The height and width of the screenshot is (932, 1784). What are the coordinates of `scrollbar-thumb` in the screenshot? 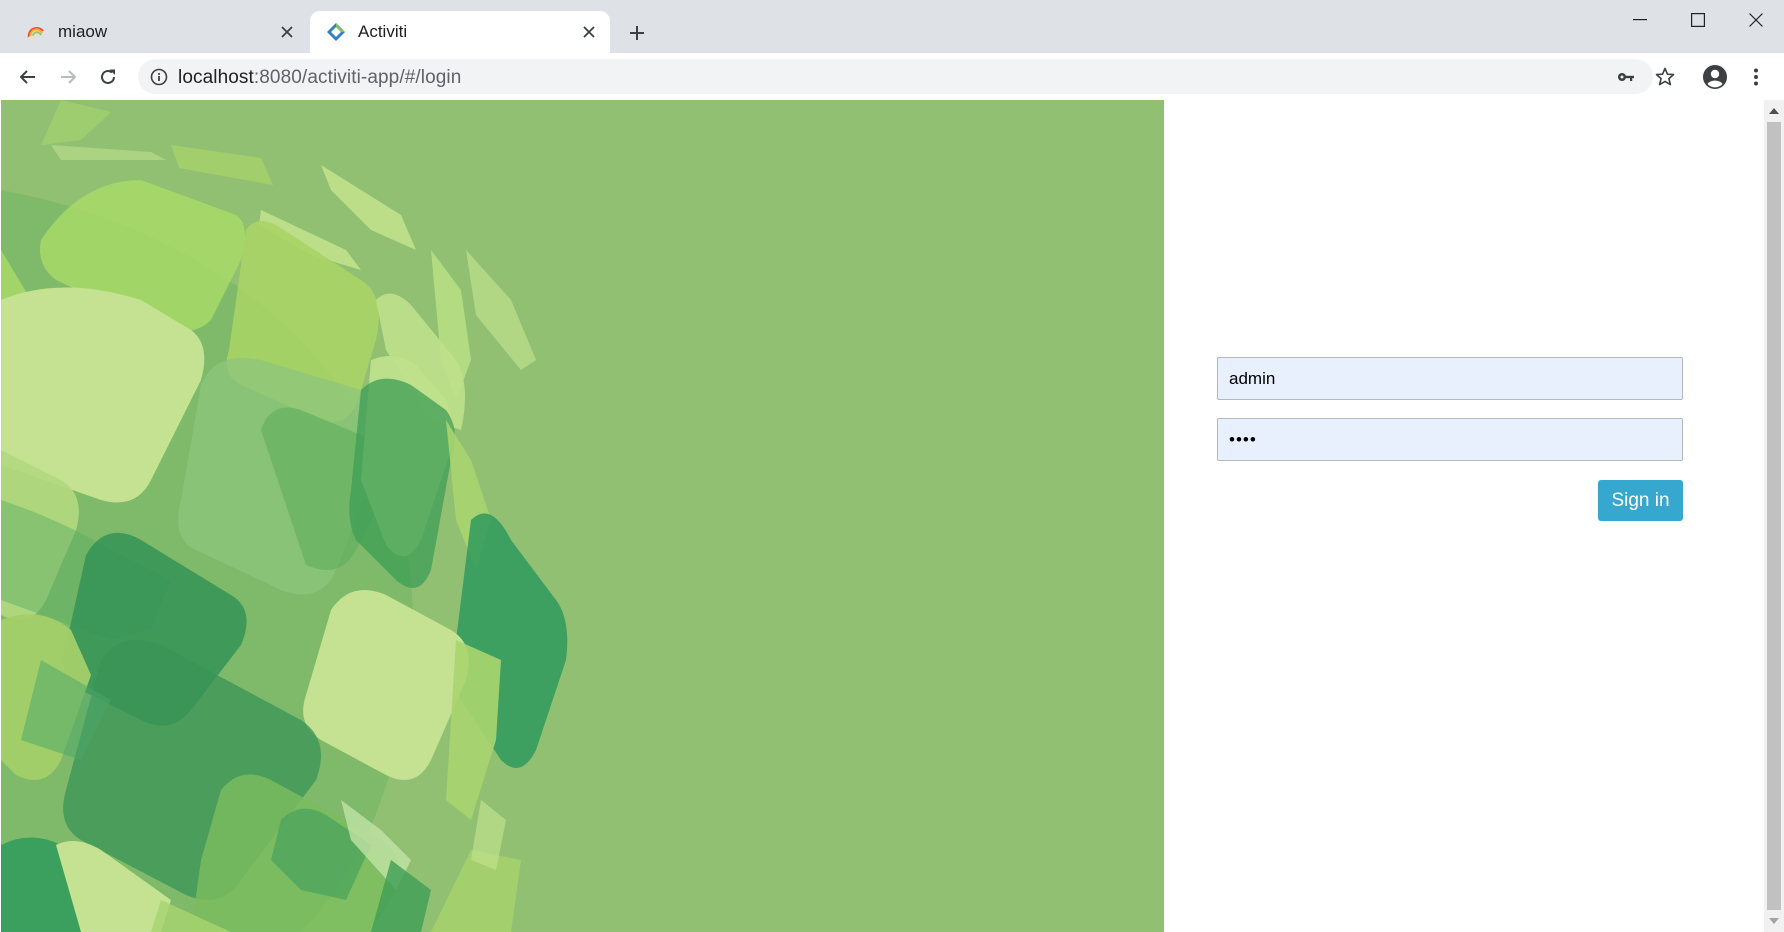 It's located at (1774, 516).